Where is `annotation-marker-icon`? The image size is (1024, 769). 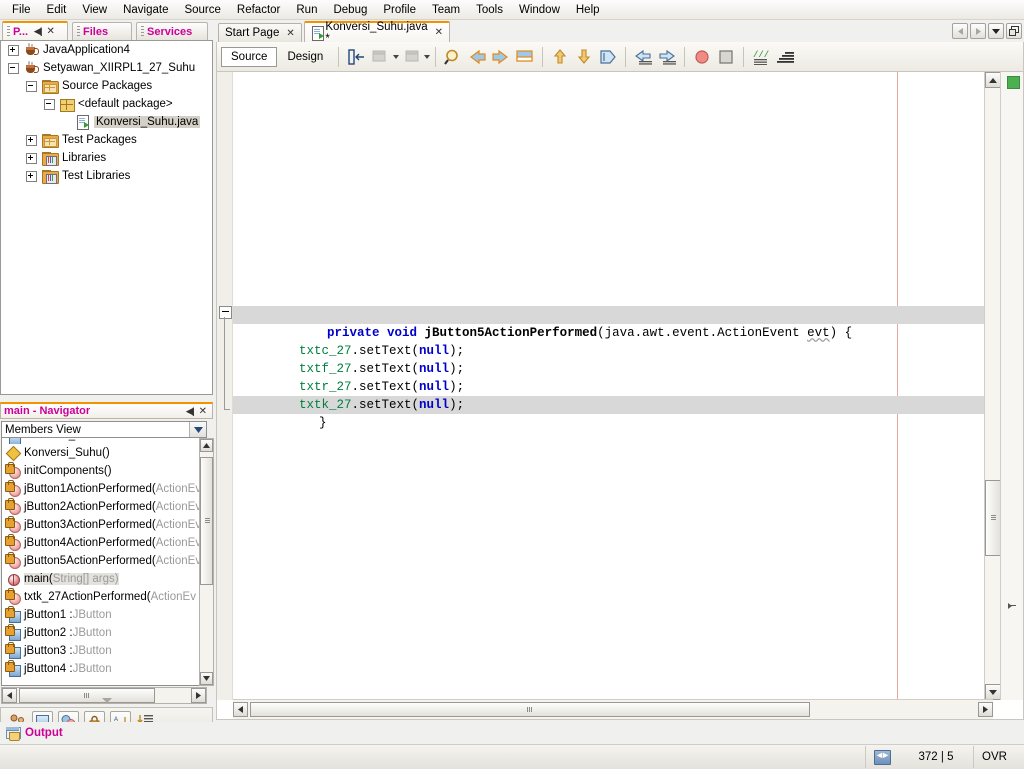
annotation-marker-icon is located at coordinates (1013, 606).